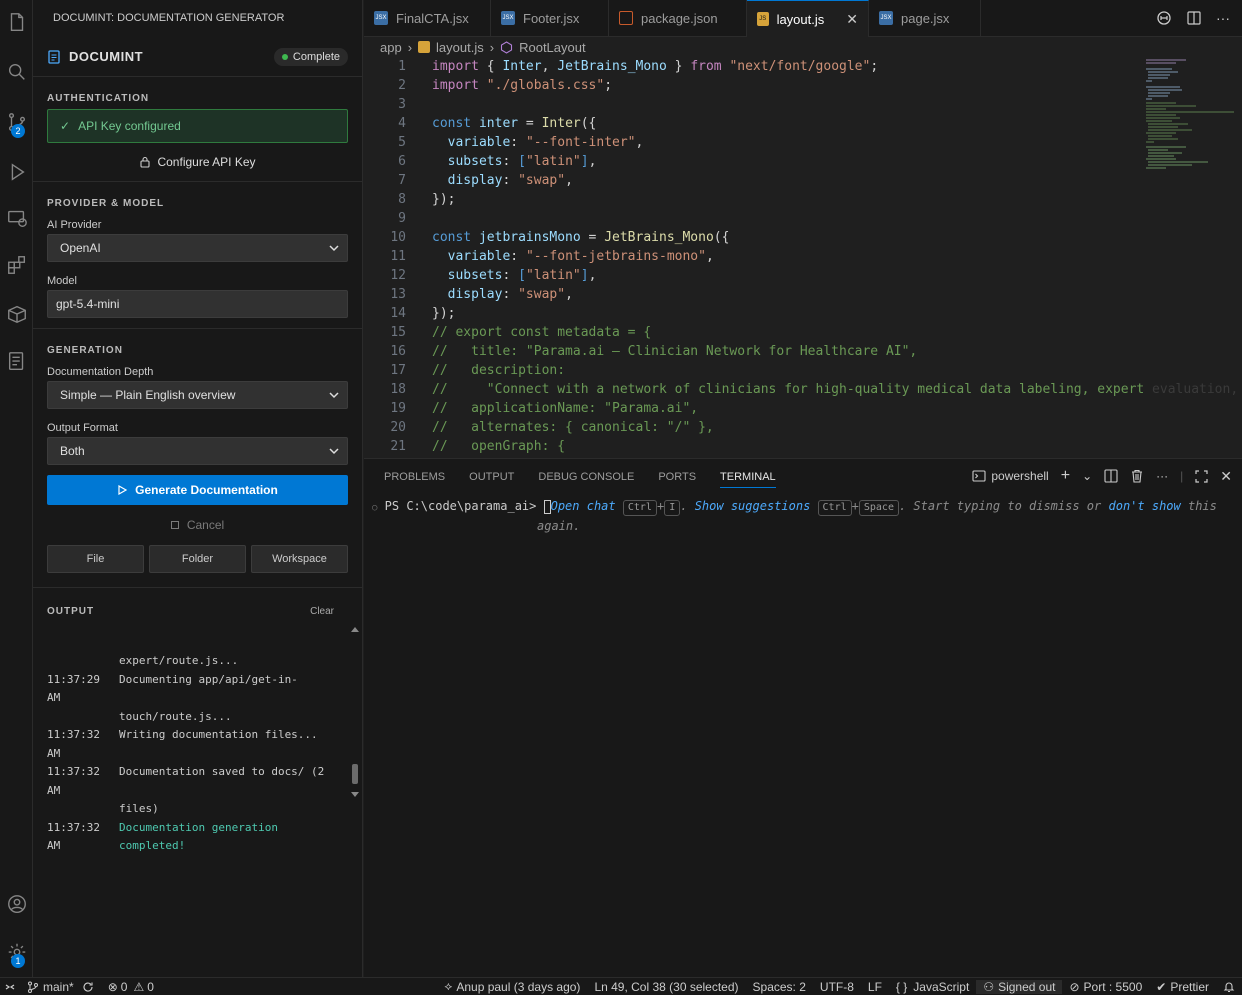  What do you see at coordinates (925, 18) in the screenshot?
I see `tab-page-jsx: JSX page.jsx` at bounding box center [925, 18].